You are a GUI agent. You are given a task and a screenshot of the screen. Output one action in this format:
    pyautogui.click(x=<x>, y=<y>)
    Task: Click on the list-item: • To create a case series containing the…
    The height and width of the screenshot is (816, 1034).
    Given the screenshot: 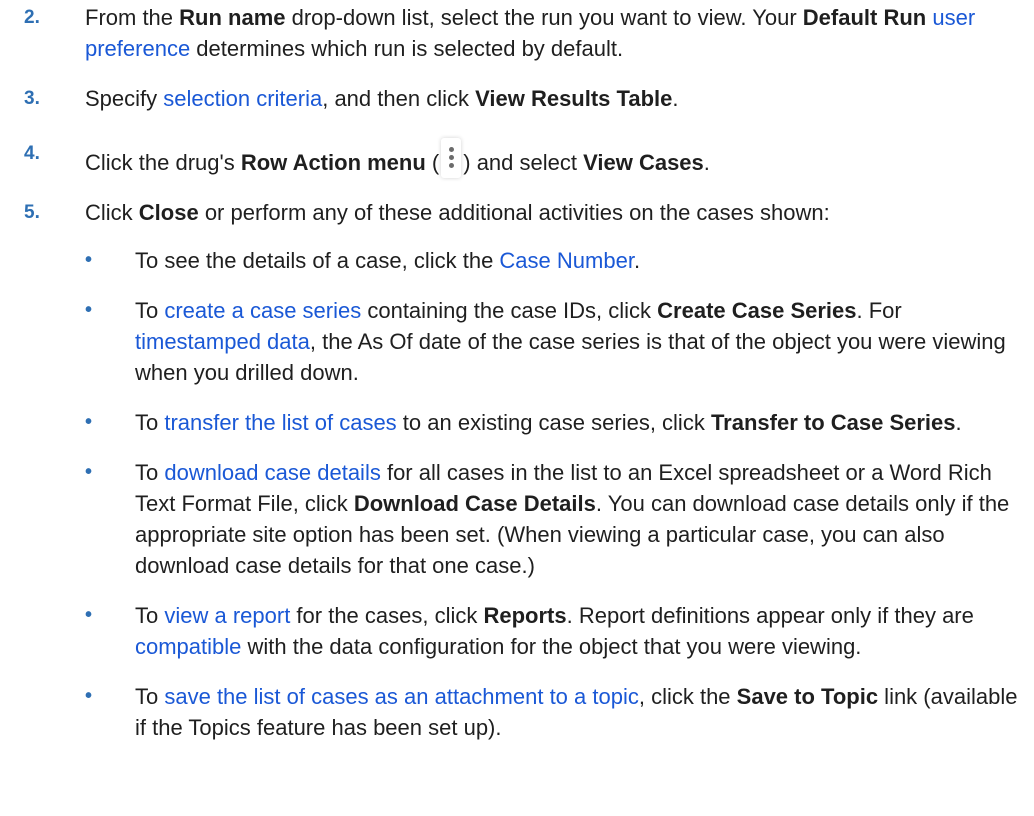 What is the action you would take?
    pyautogui.click(x=552, y=341)
    